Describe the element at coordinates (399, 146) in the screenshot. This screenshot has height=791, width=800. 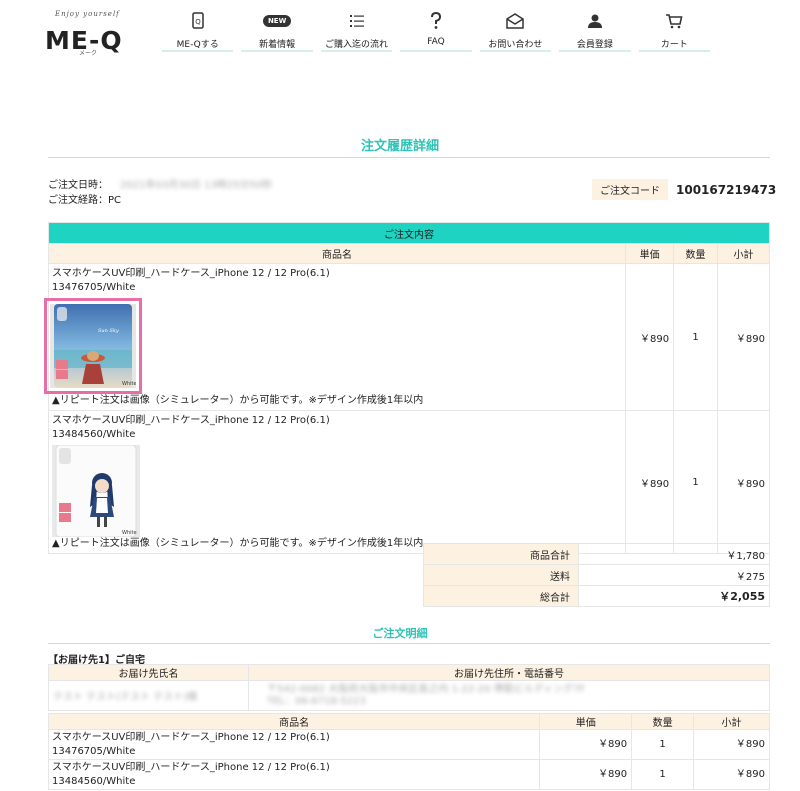
I see `page-title: 注文履歴詳細` at that location.